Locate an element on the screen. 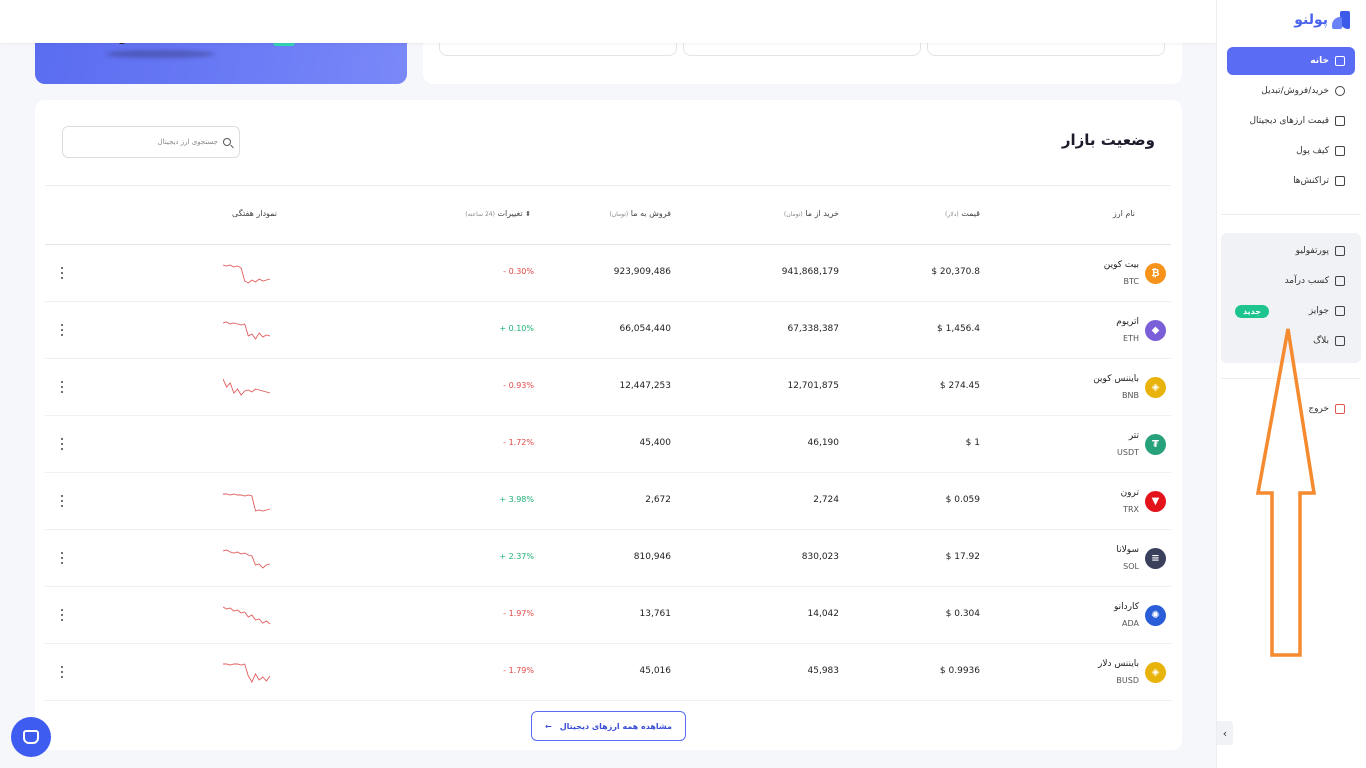 Image resolution: width=1366 pixels, height=768 pixels. table-row: ≡ سولانا SOL $ 17.92 830,023 810,946 + 2.37% is located at coordinates (608, 558).